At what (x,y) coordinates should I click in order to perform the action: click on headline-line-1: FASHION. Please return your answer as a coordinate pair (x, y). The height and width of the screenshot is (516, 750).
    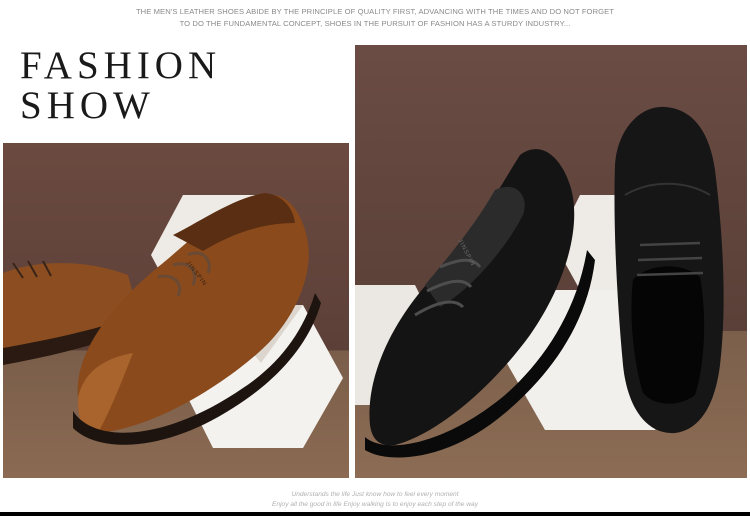
    Looking at the image, I should click on (121, 65).